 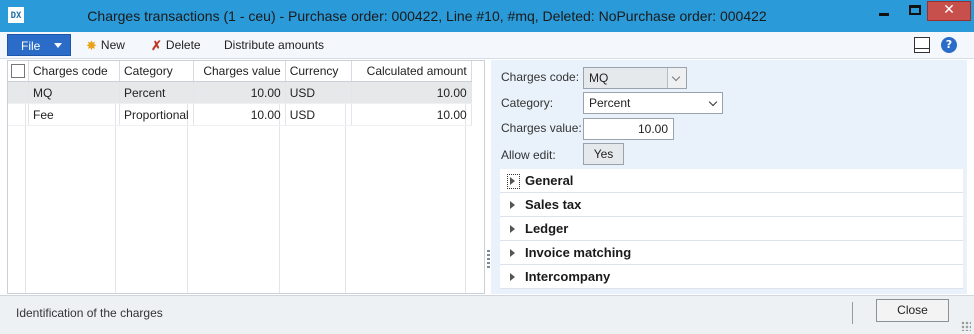 I want to click on fasttab-label: Sales tax, so click(x=553, y=204).